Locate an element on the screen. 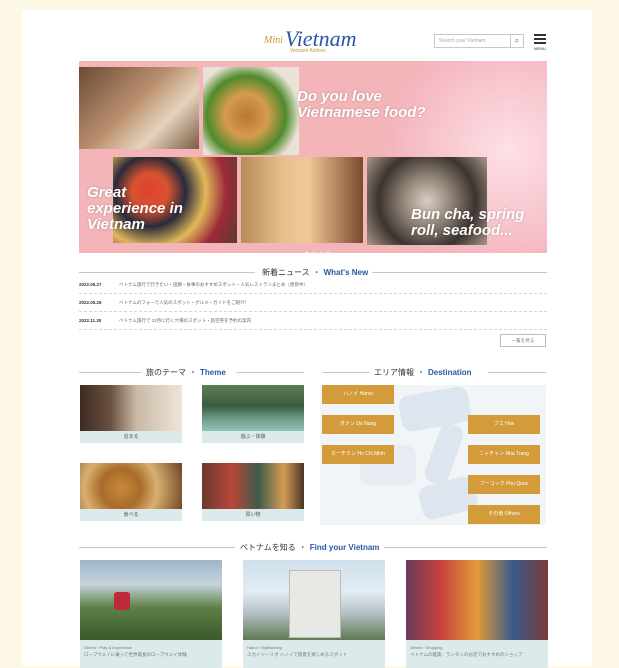  hero-caption-experience: Great experience in Vietnam is located at coordinates (135, 208).